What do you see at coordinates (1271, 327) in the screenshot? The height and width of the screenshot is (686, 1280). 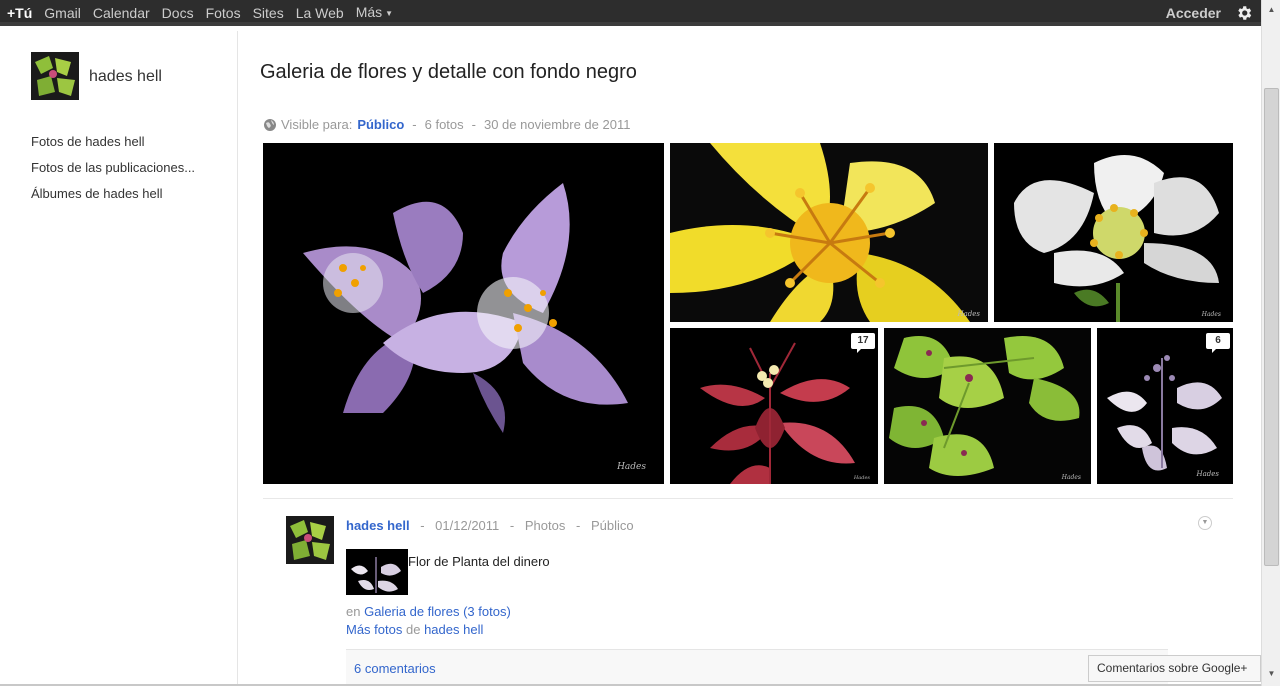 I see `scrollbar-thumb` at bounding box center [1271, 327].